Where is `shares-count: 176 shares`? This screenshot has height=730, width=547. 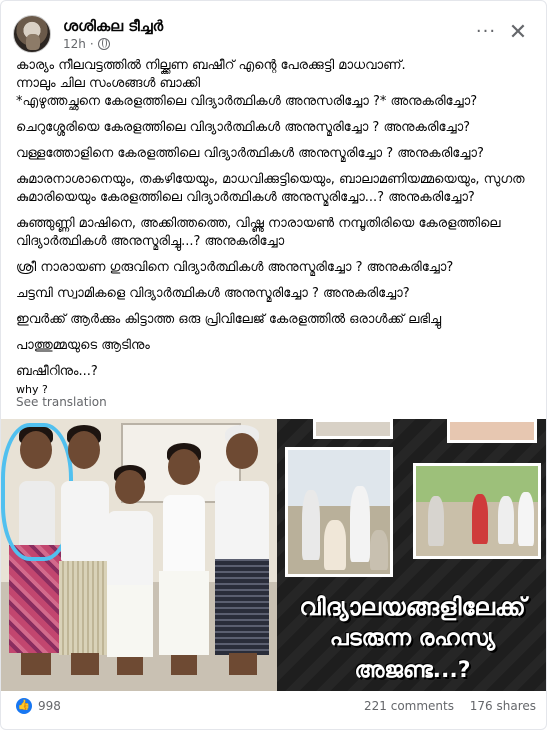
shares-count: 176 shares is located at coordinates (503, 706).